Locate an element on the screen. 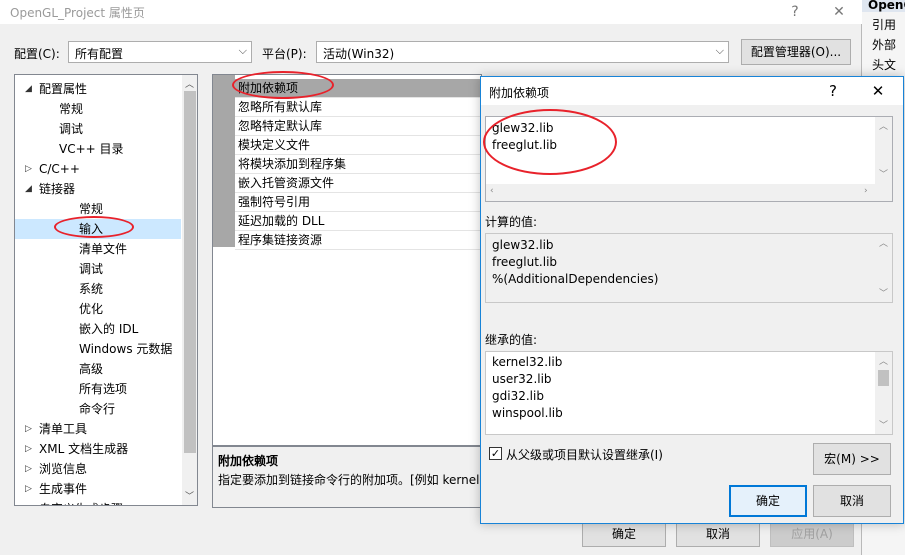  tree-item: Windows 元数据 is located at coordinates (98, 349).